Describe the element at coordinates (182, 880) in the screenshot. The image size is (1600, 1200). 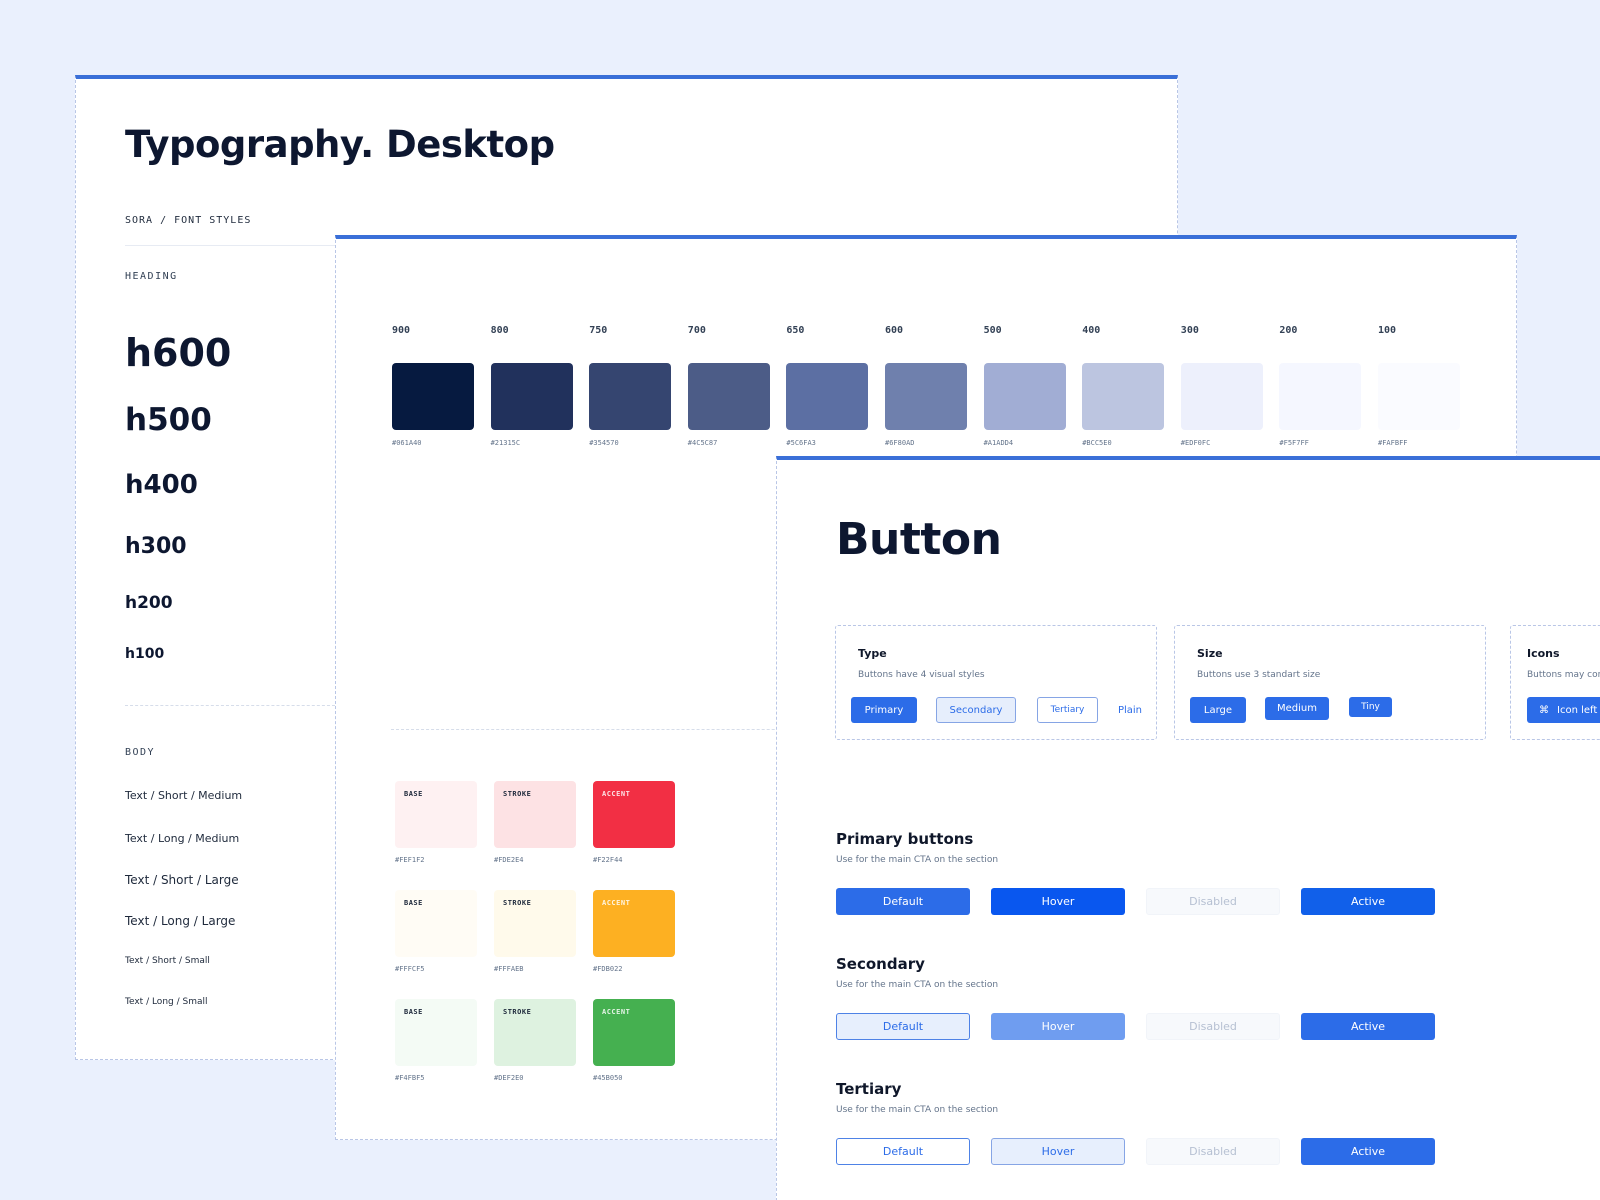
I see `body-style-short-large: Text / Short / Large` at that location.